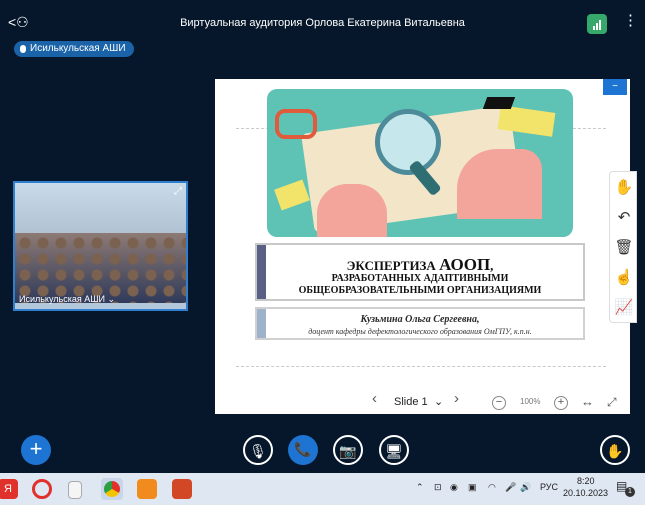 The height and width of the screenshot is (505, 645). I want to click on author-name: Кузьмина Ольга Сергеевна,, so click(420, 319).